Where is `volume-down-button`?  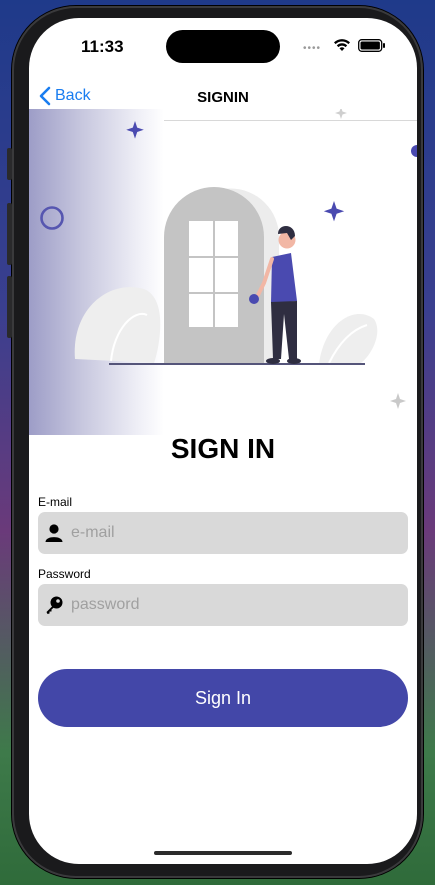 volume-down-button is located at coordinates (9, 307).